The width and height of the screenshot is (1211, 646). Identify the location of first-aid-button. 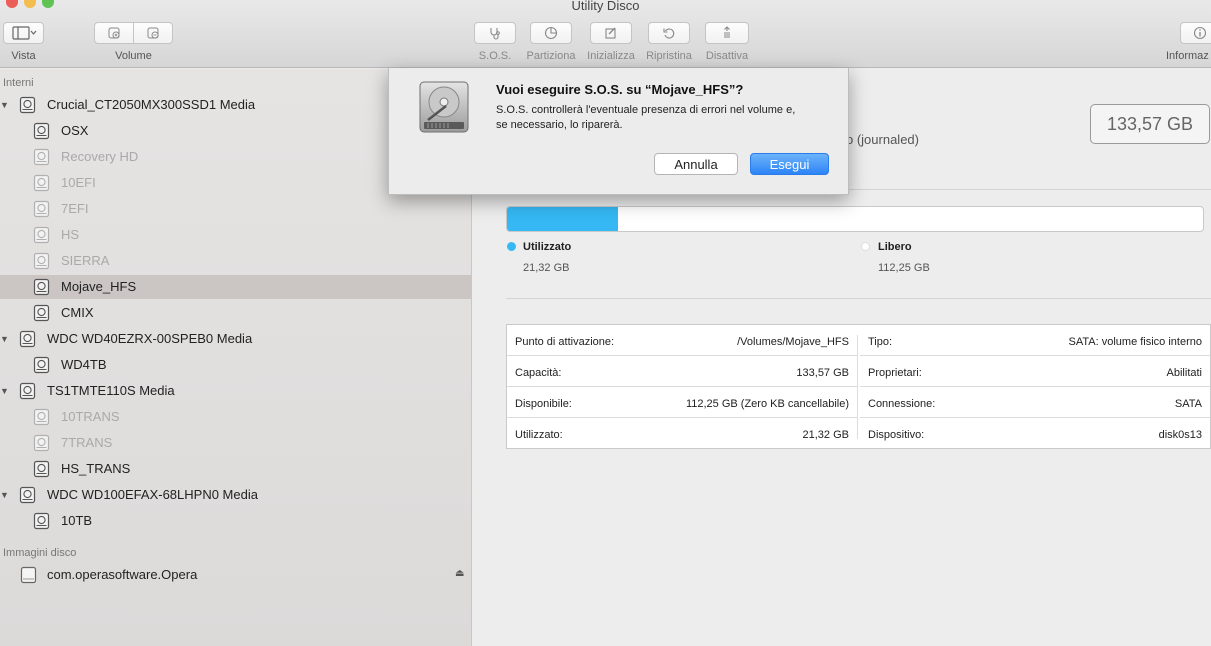
(495, 33).